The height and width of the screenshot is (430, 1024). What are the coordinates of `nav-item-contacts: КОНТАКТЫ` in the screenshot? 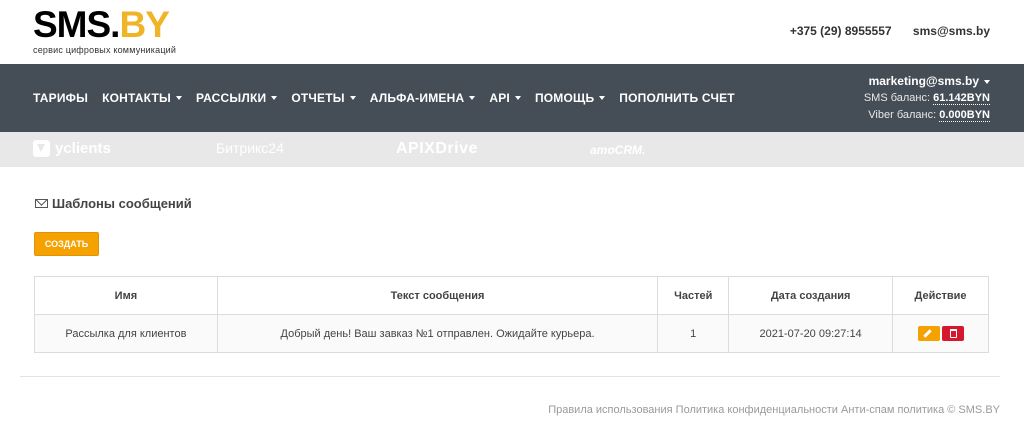 It's located at (142, 98).